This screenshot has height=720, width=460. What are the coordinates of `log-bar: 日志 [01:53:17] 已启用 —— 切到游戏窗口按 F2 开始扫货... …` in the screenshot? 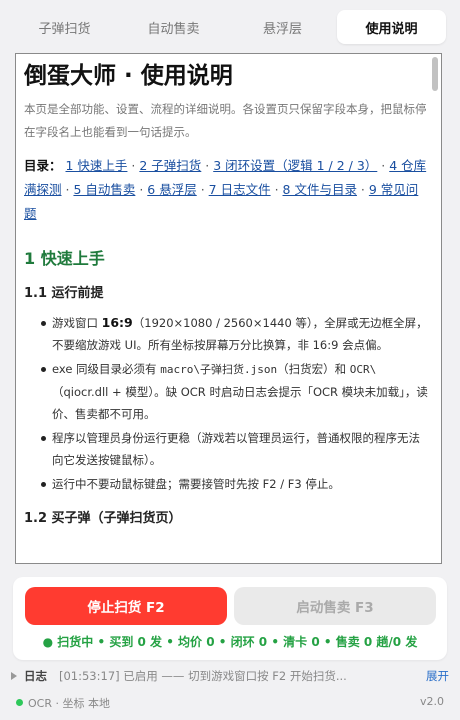 It's located at (230, 677).